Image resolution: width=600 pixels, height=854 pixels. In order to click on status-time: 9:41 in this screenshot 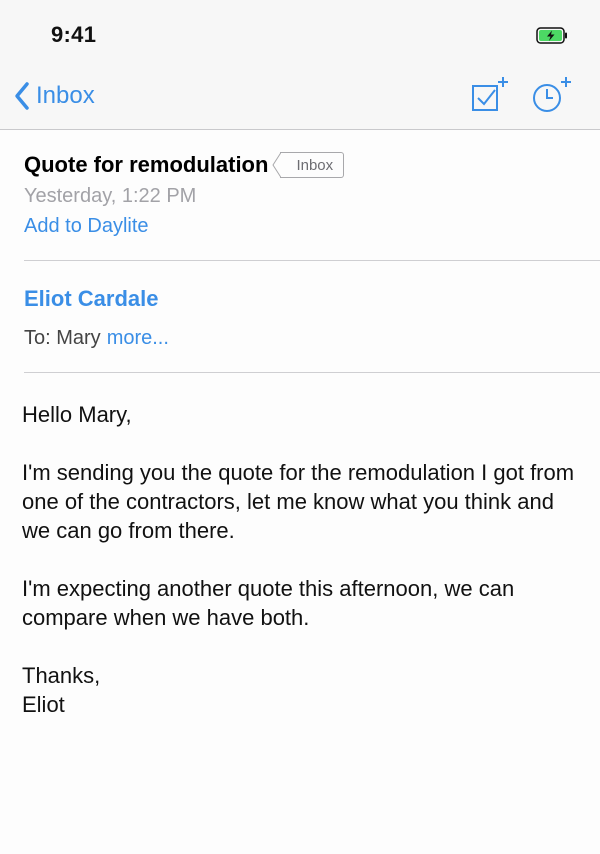, I will do `click(74, 34)`.